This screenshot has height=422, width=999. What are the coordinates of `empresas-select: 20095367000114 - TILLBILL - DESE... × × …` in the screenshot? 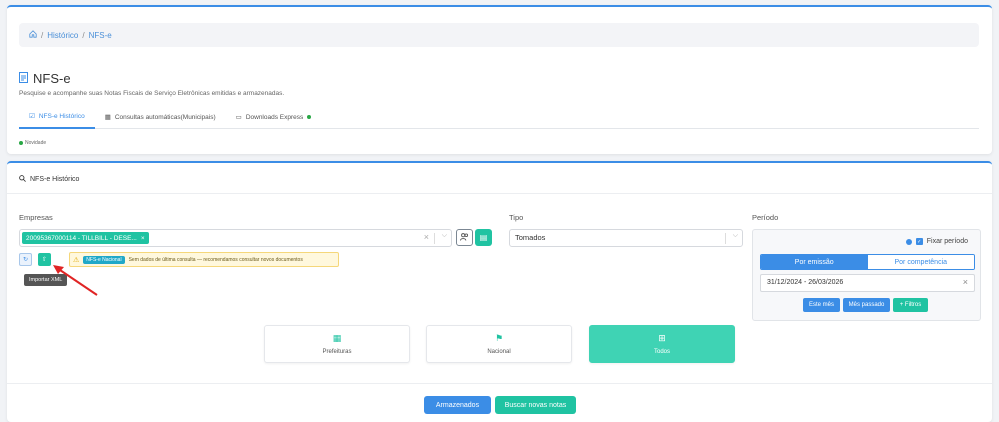 It's located at (235, 238).